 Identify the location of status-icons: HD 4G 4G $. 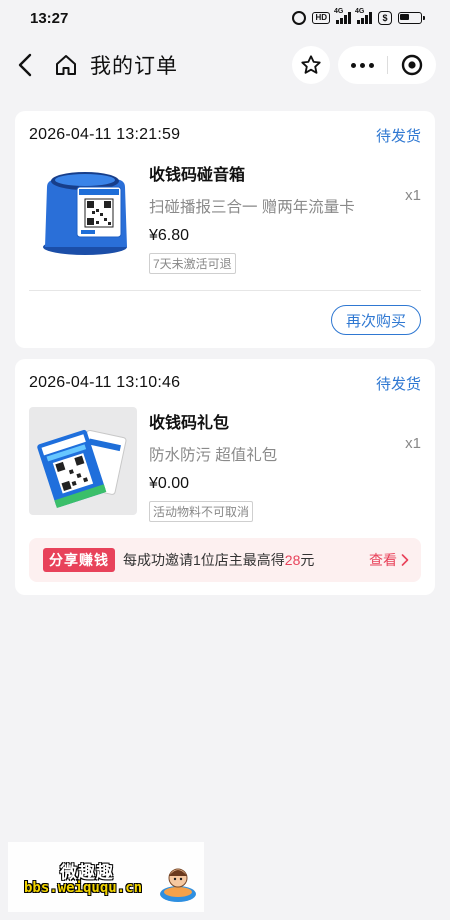
(358, 16).